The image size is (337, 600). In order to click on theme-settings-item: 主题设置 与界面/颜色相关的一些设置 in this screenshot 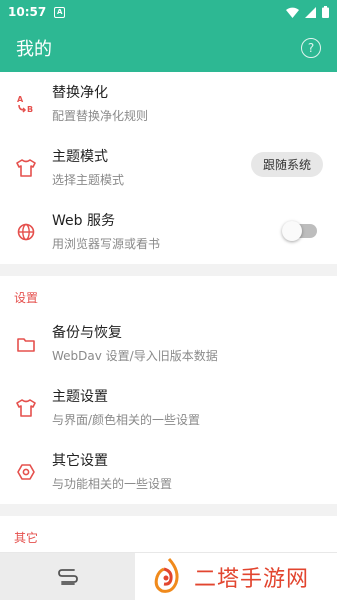, I will do `click(168, 408)`.